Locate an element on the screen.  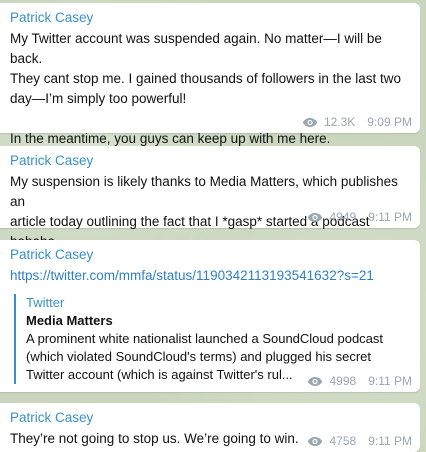
message-meta: 4998 9:11 PM is located at coordinates (359, 381).